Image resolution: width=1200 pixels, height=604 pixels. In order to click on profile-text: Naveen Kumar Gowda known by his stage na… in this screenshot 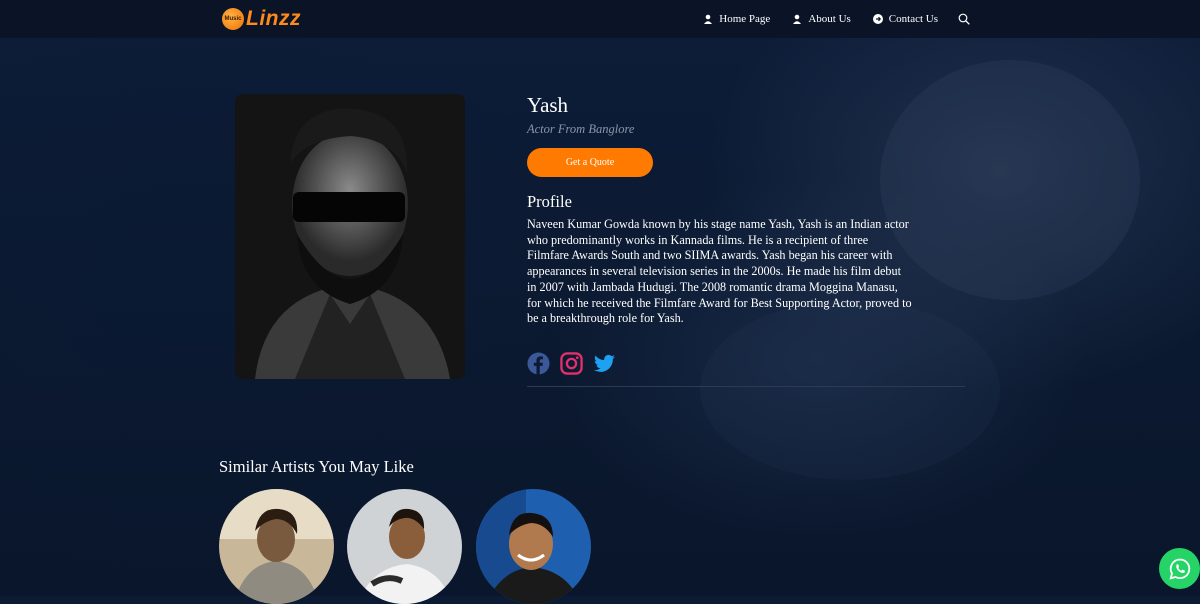, I will do `click(719, 271)`.